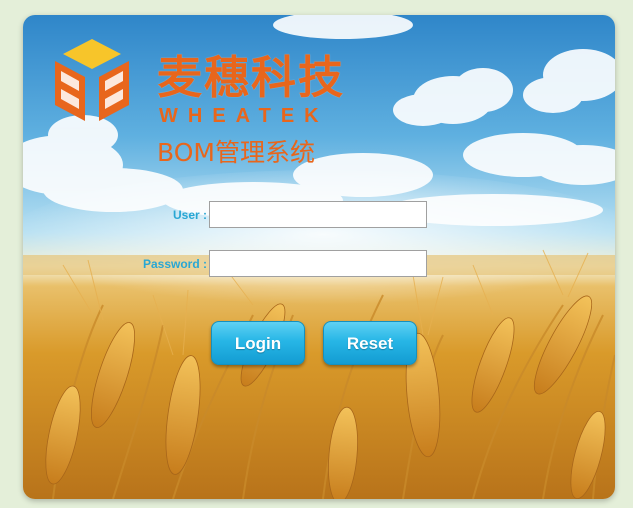 This screenshot has height=508, width=633. Describe the element at coordinates (251, 77) in the screenshot. I see `brand-name-cn: 麦穗科技` at that location.